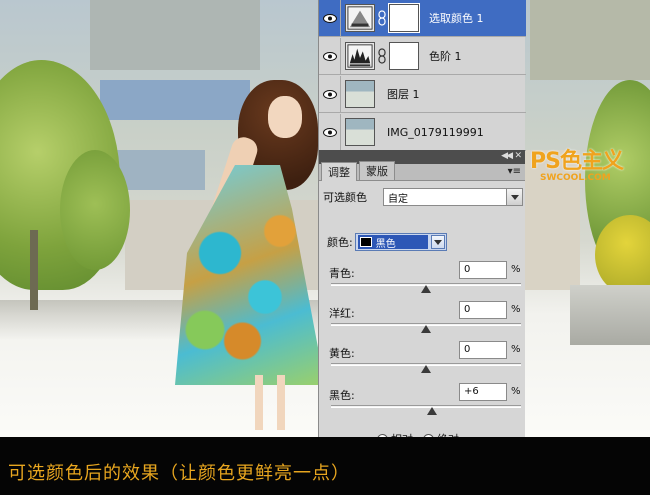 The image size is (650, 495). Describe the element at coordinates (422, 94) in the screenshot. I see `layer-row-layer1: 图层 1` at that location.